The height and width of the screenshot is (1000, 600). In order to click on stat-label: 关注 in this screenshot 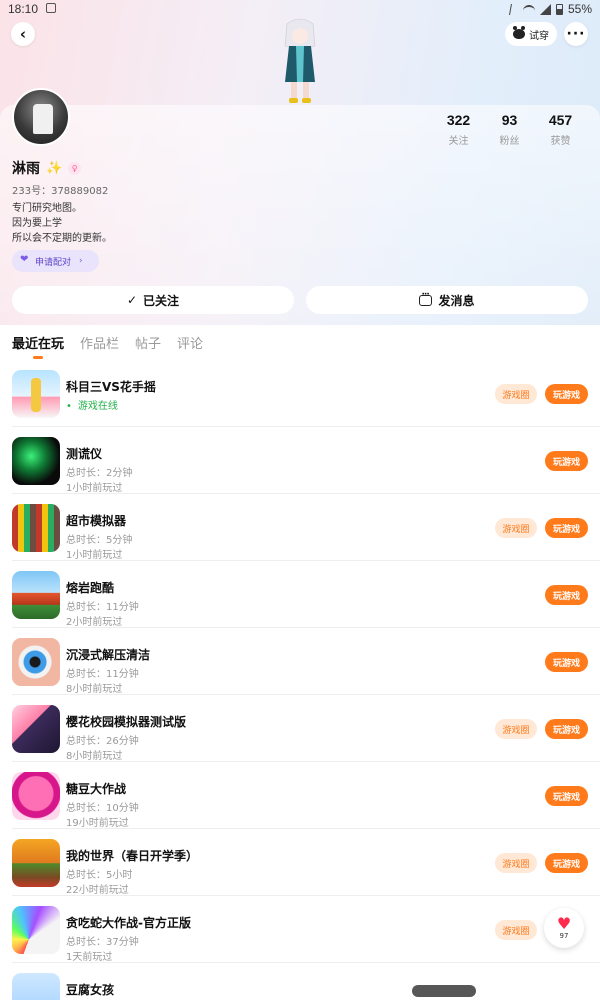, I will do `click(458, 141)`.